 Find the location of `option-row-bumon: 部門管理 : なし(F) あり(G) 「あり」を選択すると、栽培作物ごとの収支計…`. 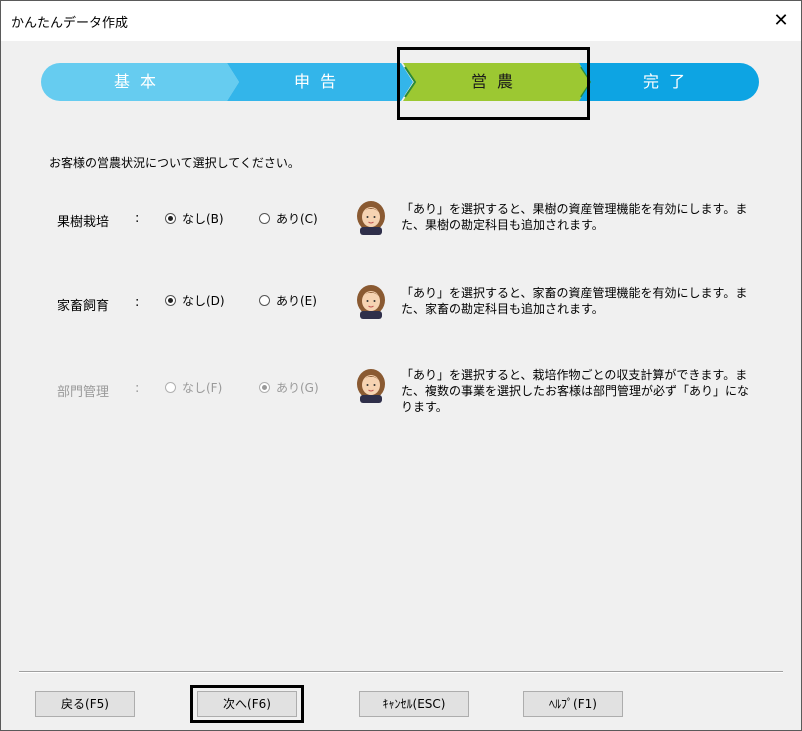

option-row-bumon: 部門管理 : なし(F) あり(G) 「あり」を選択すると、栽培作物ごとの収支計… is located at coordinates (401, 400).